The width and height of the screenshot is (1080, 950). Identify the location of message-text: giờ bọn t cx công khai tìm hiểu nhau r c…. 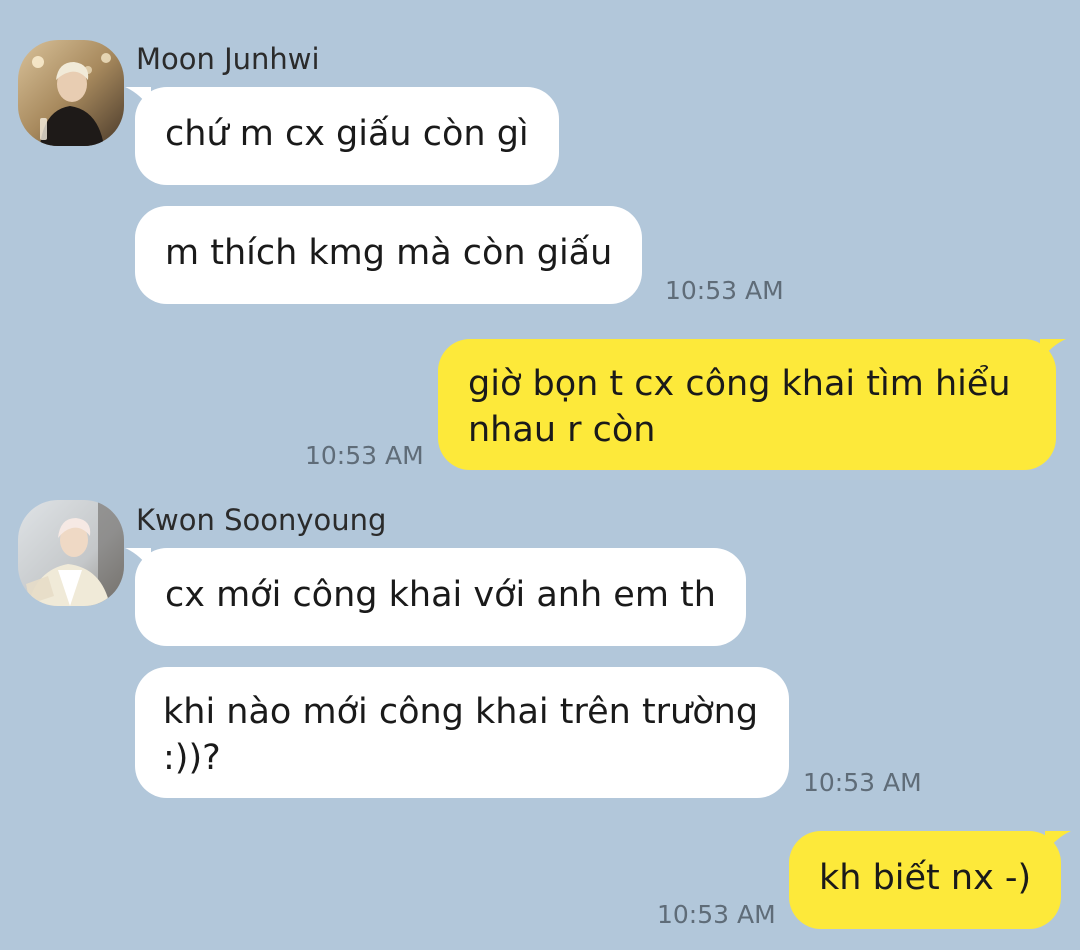
(739, 407).